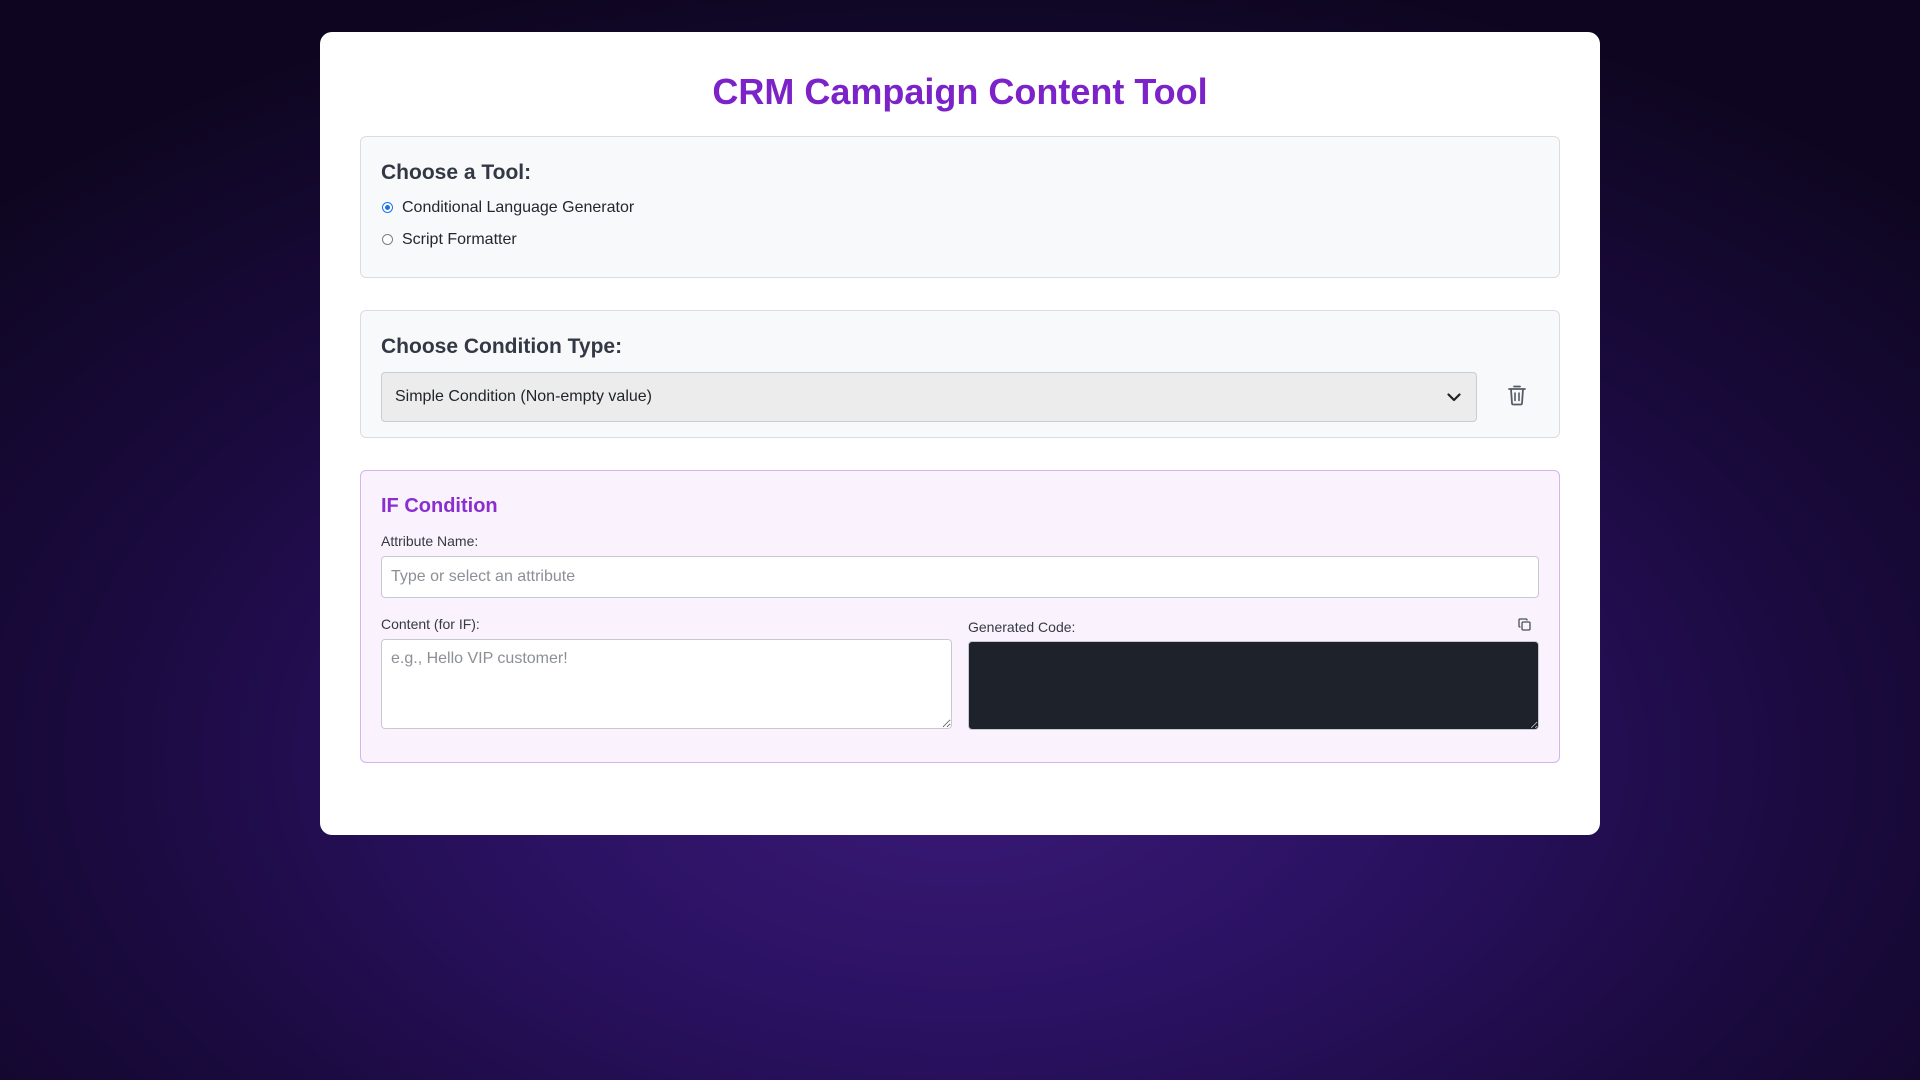 This screenshot has width=1920, height=1080. I want to click on generated-code-output, so click(1253, 685).